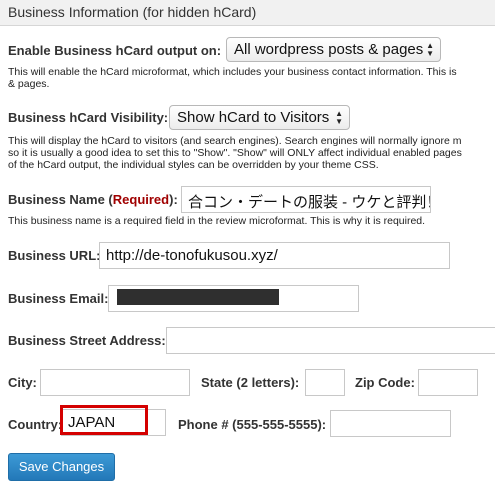  Describe the element at coordinates (390, 423) in the screenshot. I see `phone-input` at that location.